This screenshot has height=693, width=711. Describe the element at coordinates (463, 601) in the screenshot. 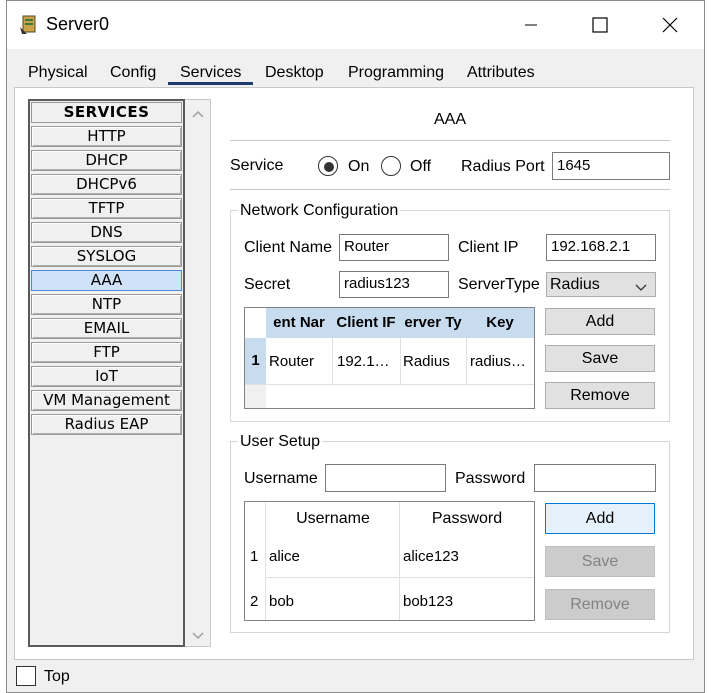

I see `table-cell-password: bob123` at that location.